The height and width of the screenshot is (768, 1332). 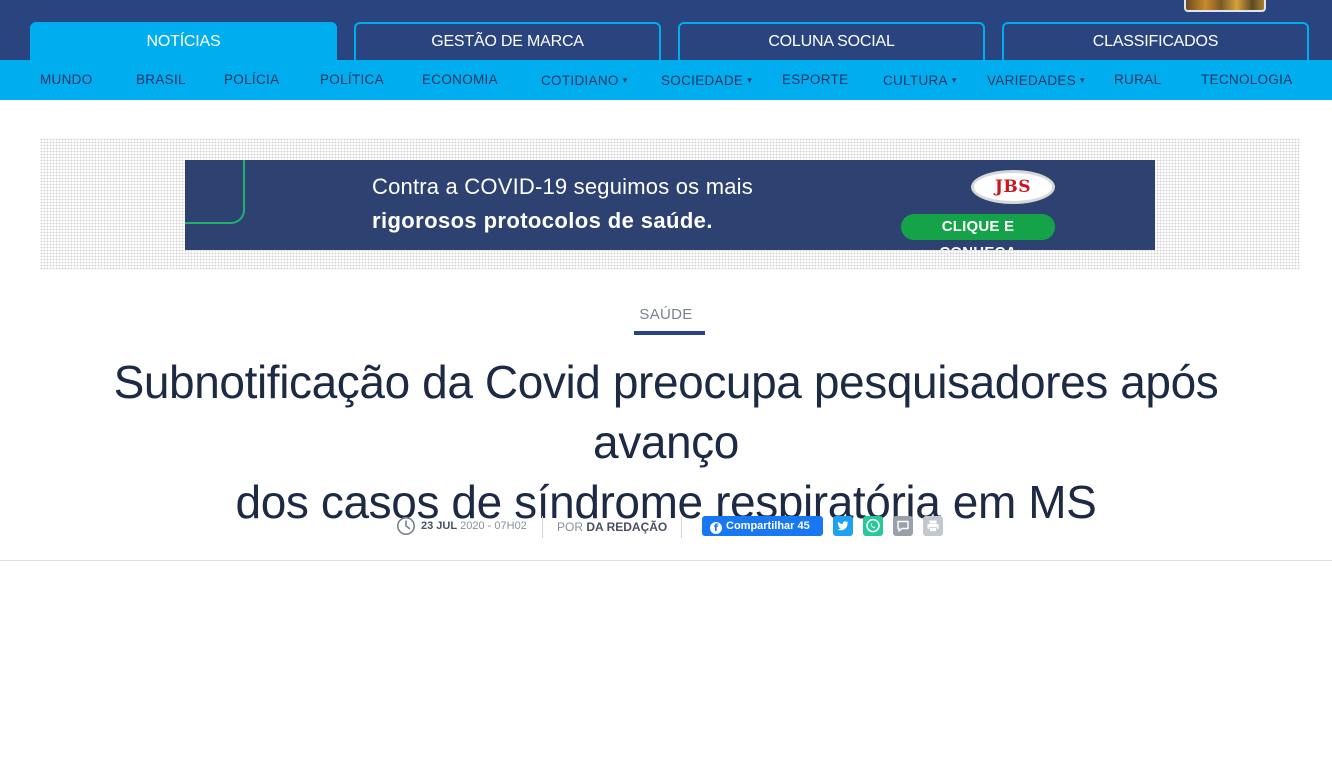 I want to click on nav-item-cotidiano: COTIDIANO ▾, so click(x=584, y=80).